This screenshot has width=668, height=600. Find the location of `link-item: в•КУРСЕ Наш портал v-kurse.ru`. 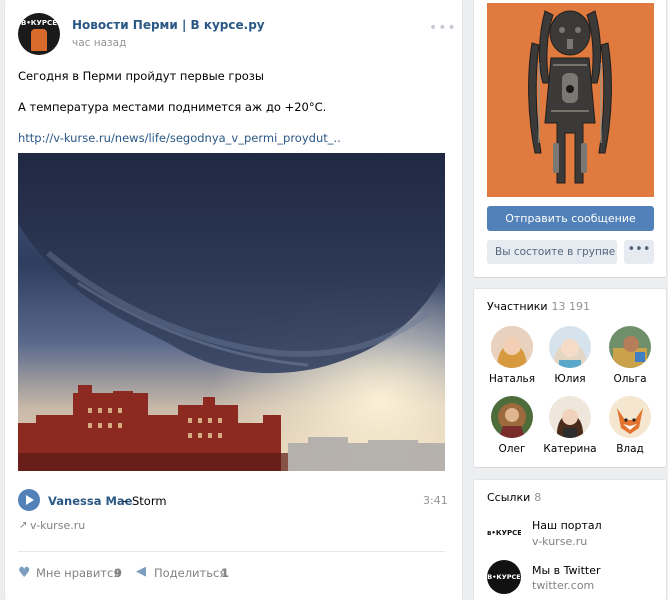

link-item: в•КУРСЕ Наш портал v-kurse.ru is located at coordinates (572, 533).